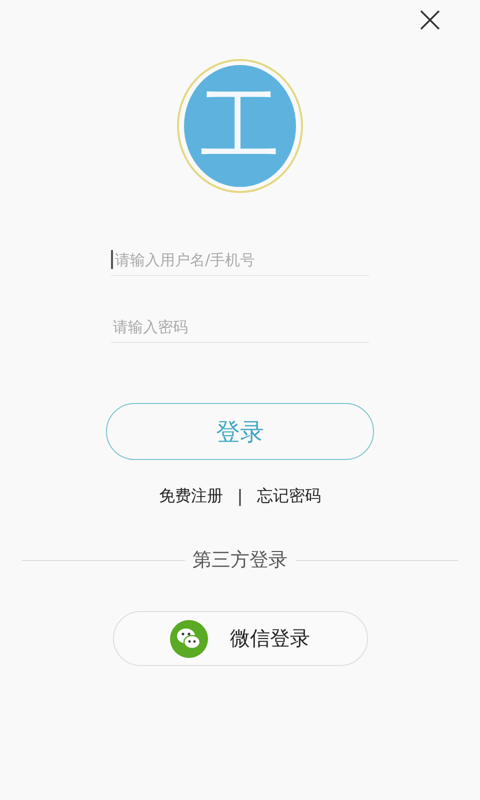 The image size is (480, 800). Describe the element at coordinates (191, 496) in the screenshot. I see `register-link: 免费注册` at that location.